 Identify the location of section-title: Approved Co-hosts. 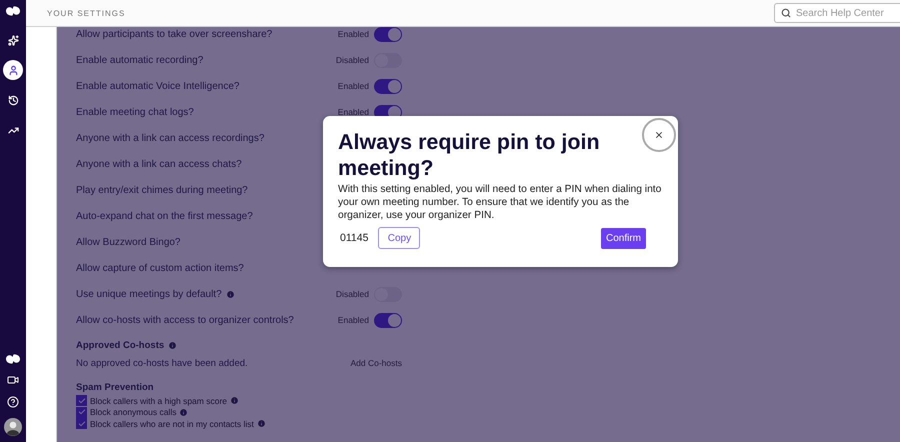
(127, 345).